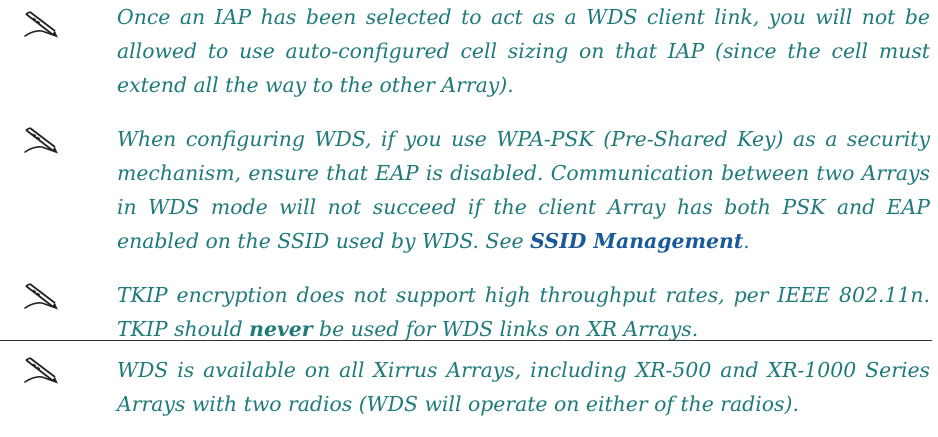  Describe the element at coordinates (466, 340) in the screenshot. I see `section-divider` at that location.